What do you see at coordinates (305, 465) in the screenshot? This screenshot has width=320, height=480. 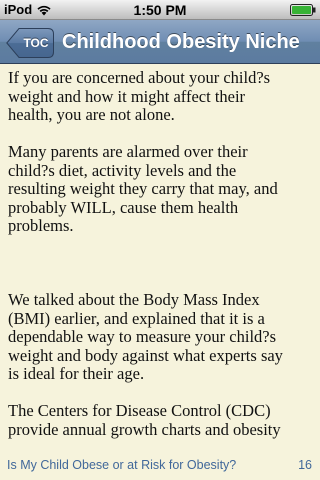 I see `page-number: 16` at bounding box center [305, 465].